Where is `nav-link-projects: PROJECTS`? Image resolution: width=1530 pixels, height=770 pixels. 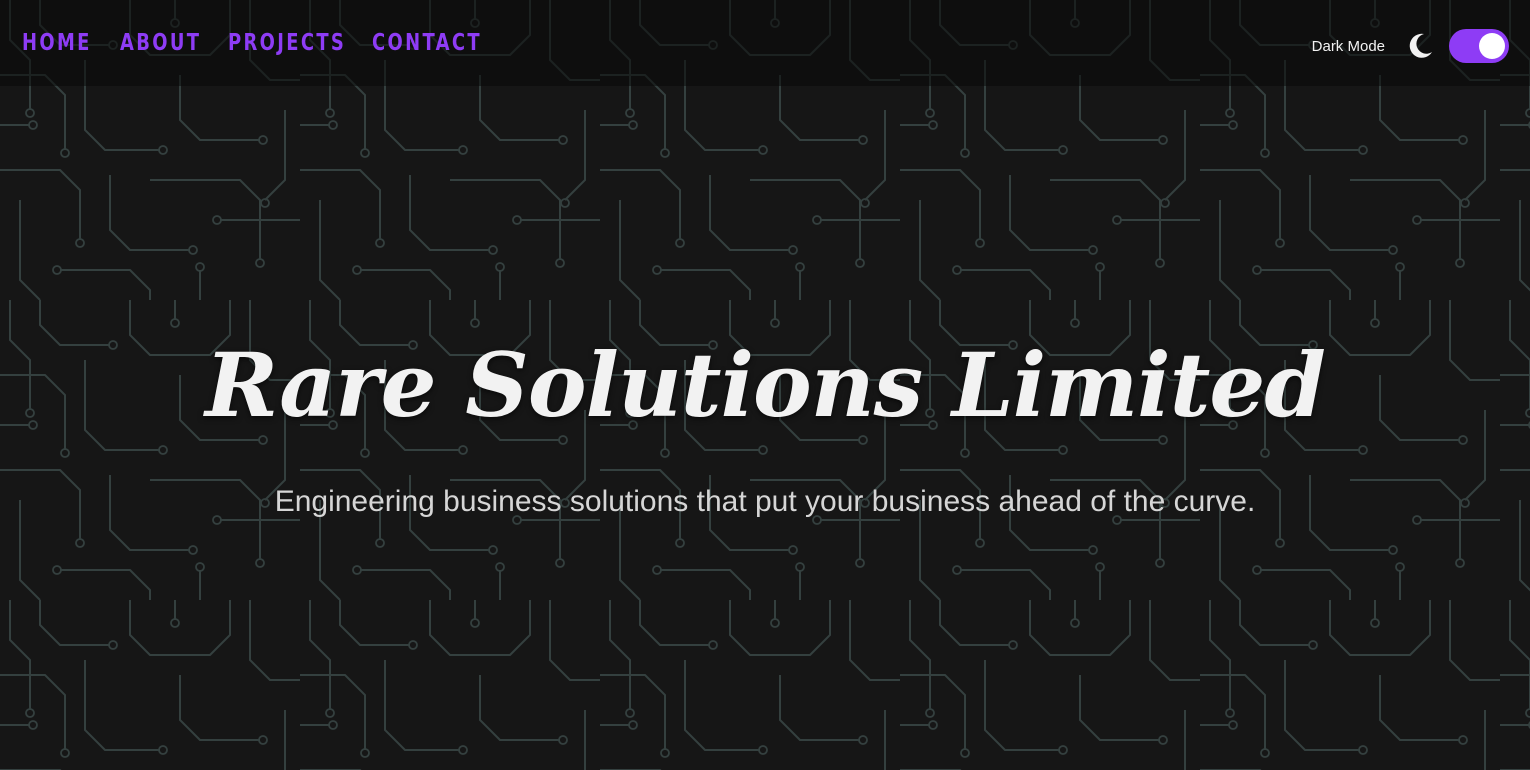 nav-link-projects: PROJECTS is located at coordinates (286, 43).